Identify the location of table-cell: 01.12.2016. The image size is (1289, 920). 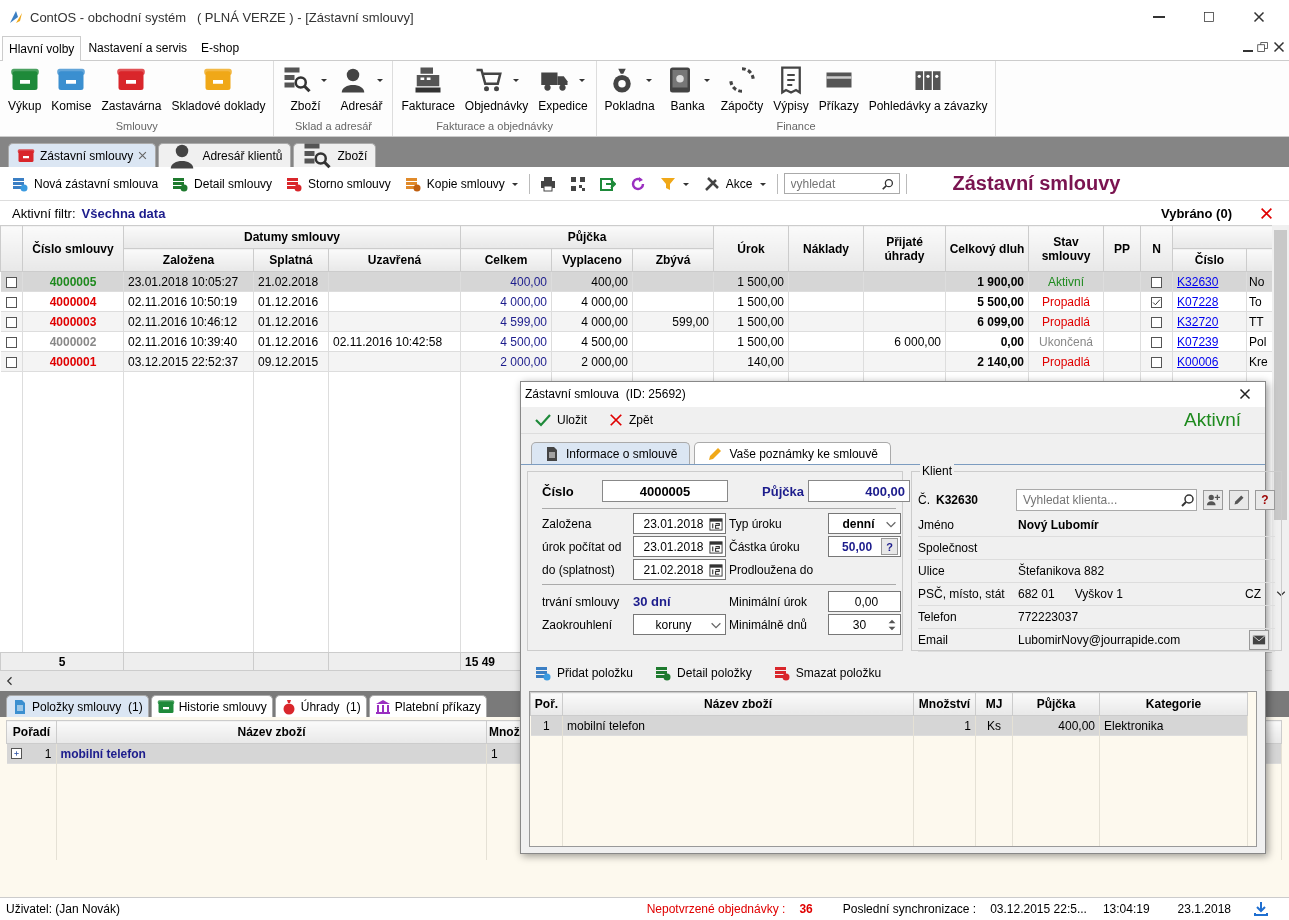
(288, 301).